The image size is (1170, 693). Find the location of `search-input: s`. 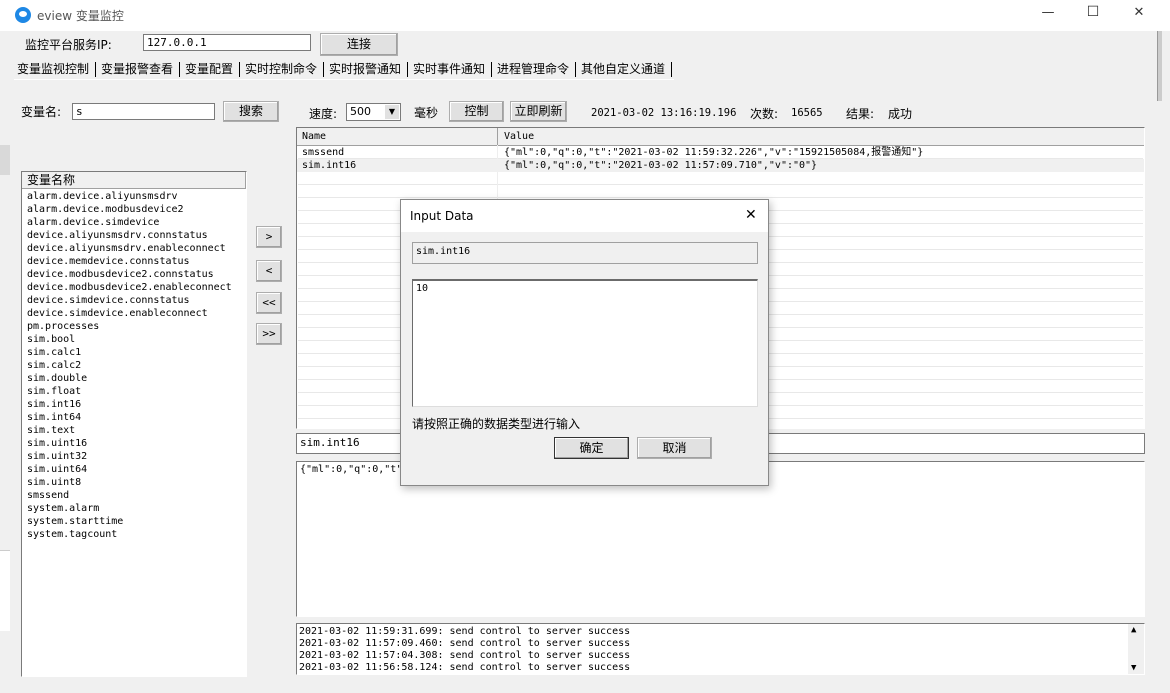

search-input: s is located at coordinates (143, 111).